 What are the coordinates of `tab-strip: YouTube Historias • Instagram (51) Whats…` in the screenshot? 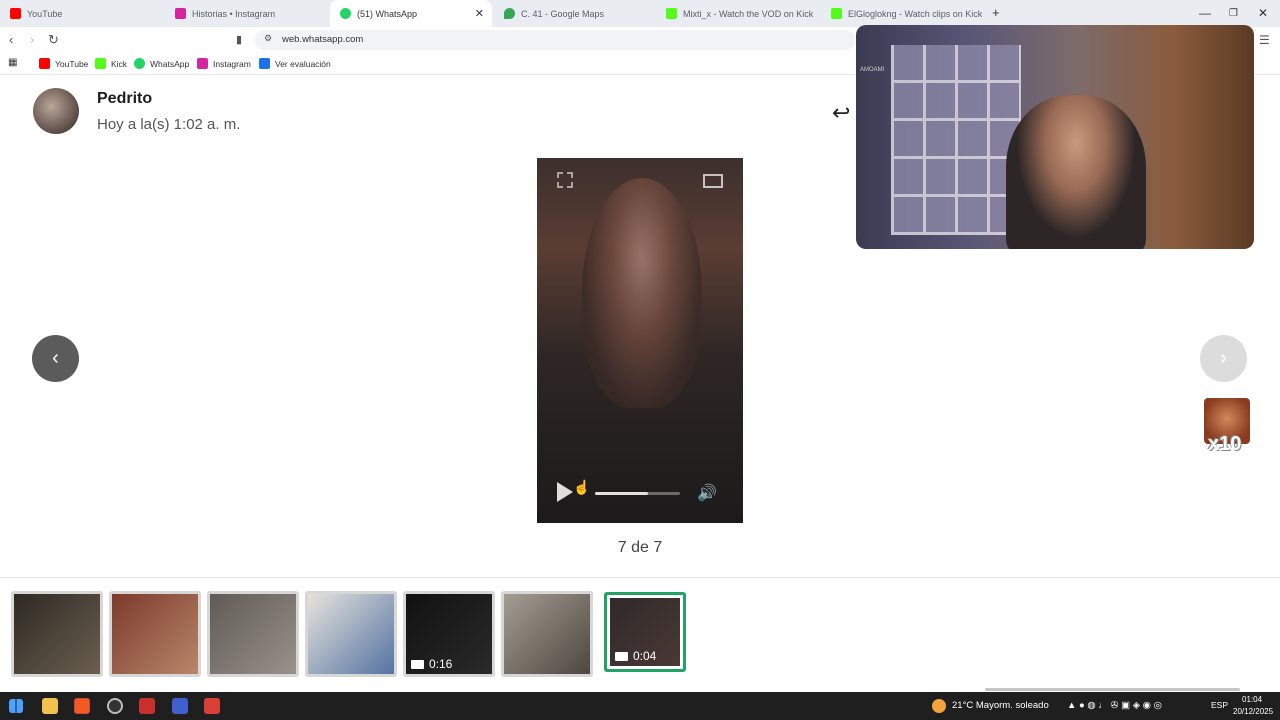 It's located at (640, 13).